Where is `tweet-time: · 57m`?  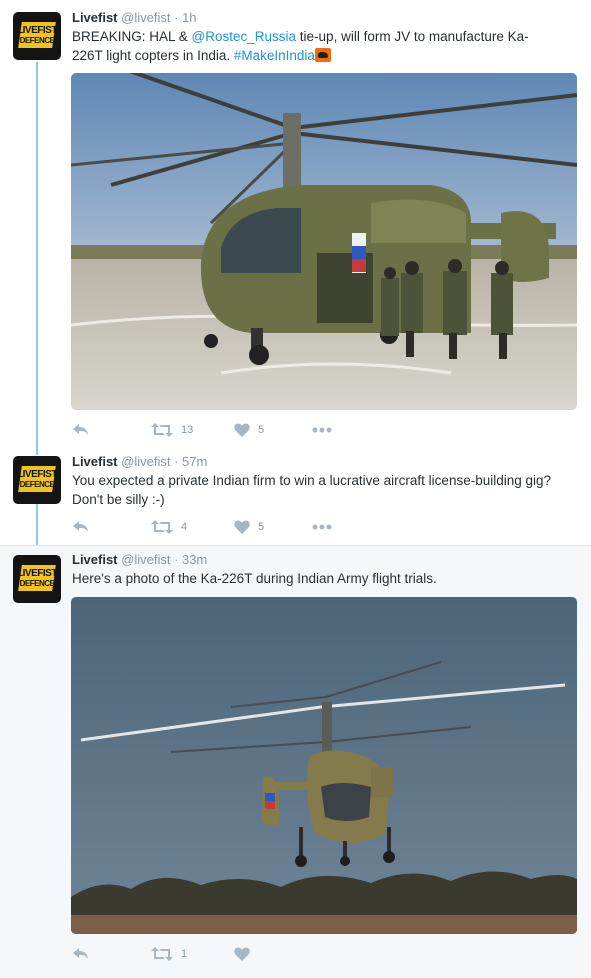
tweet-time: · 57m is located at coordinates (190, 461).